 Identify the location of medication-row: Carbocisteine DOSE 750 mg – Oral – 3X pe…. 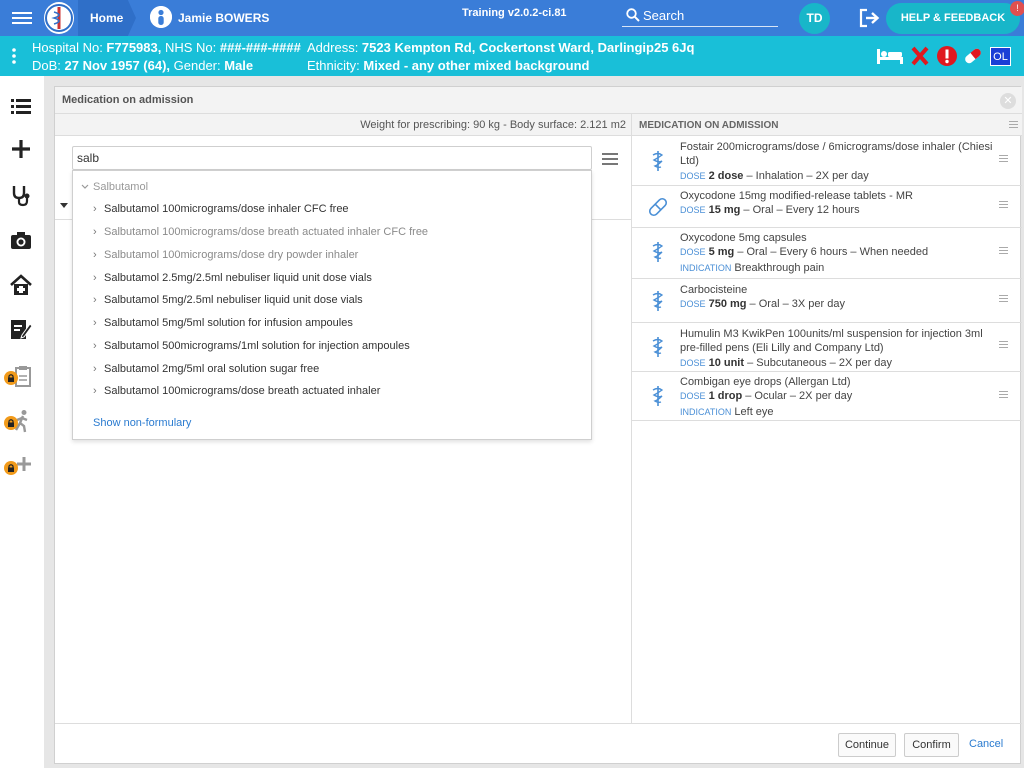
(827, 301).